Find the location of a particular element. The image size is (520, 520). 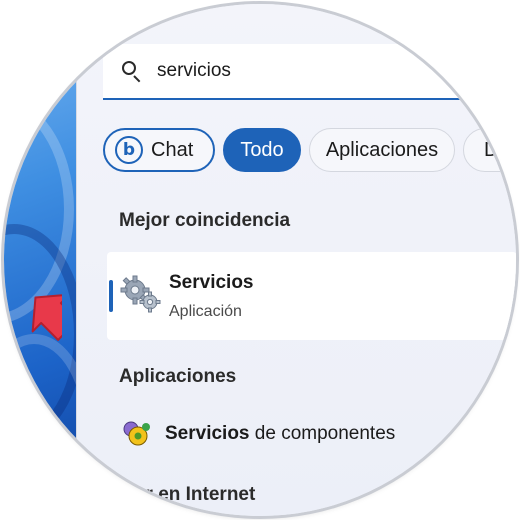

best-match-result: Servicios Aplicación is located at coordinates (311, 296).